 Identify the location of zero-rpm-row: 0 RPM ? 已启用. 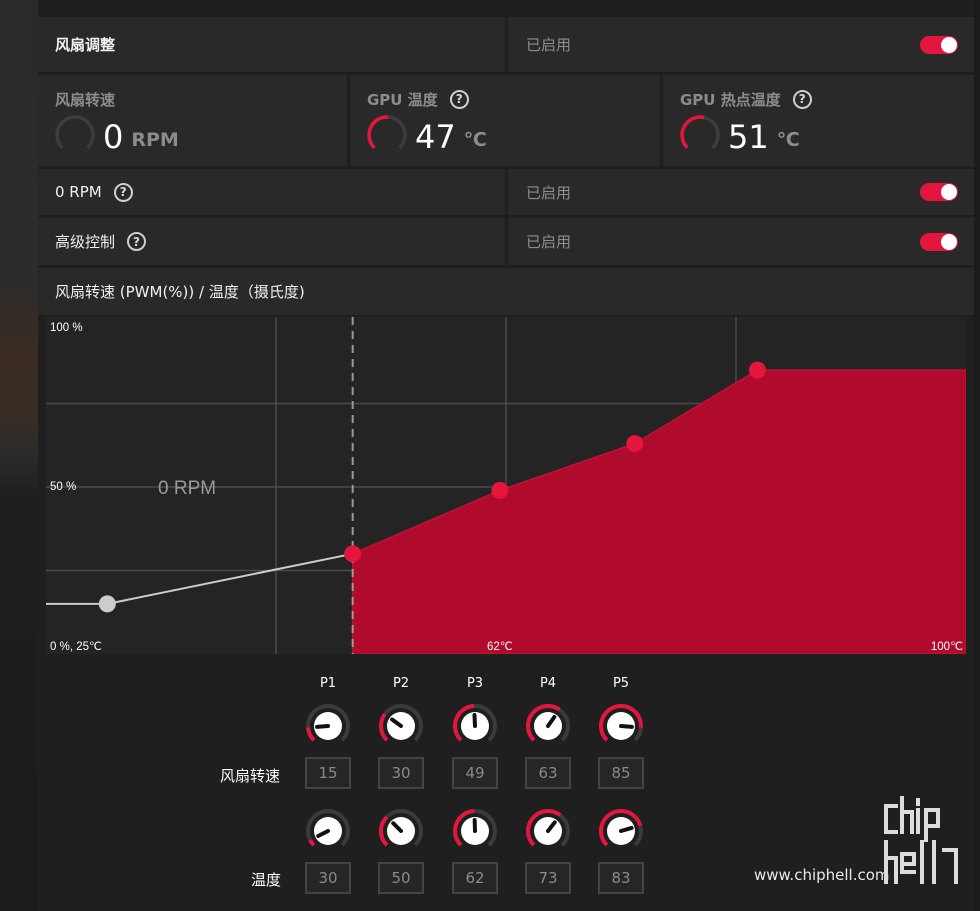
(506, 192).